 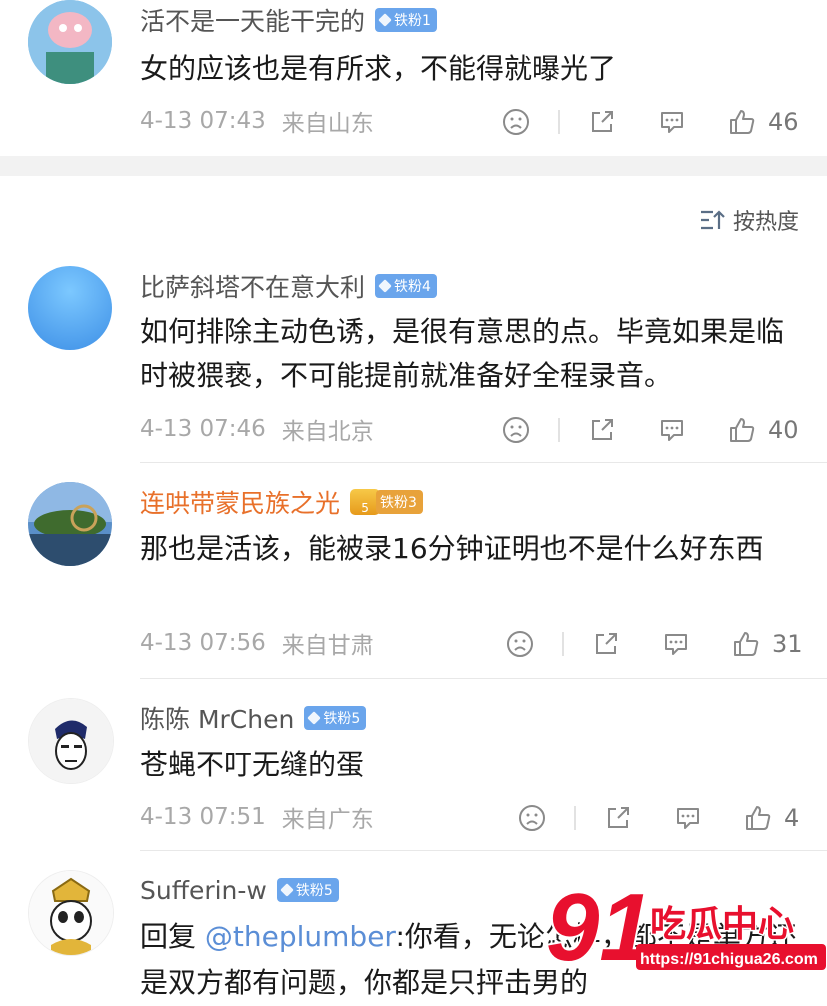 I want to click on section-gap, so click(x=413, y=166).